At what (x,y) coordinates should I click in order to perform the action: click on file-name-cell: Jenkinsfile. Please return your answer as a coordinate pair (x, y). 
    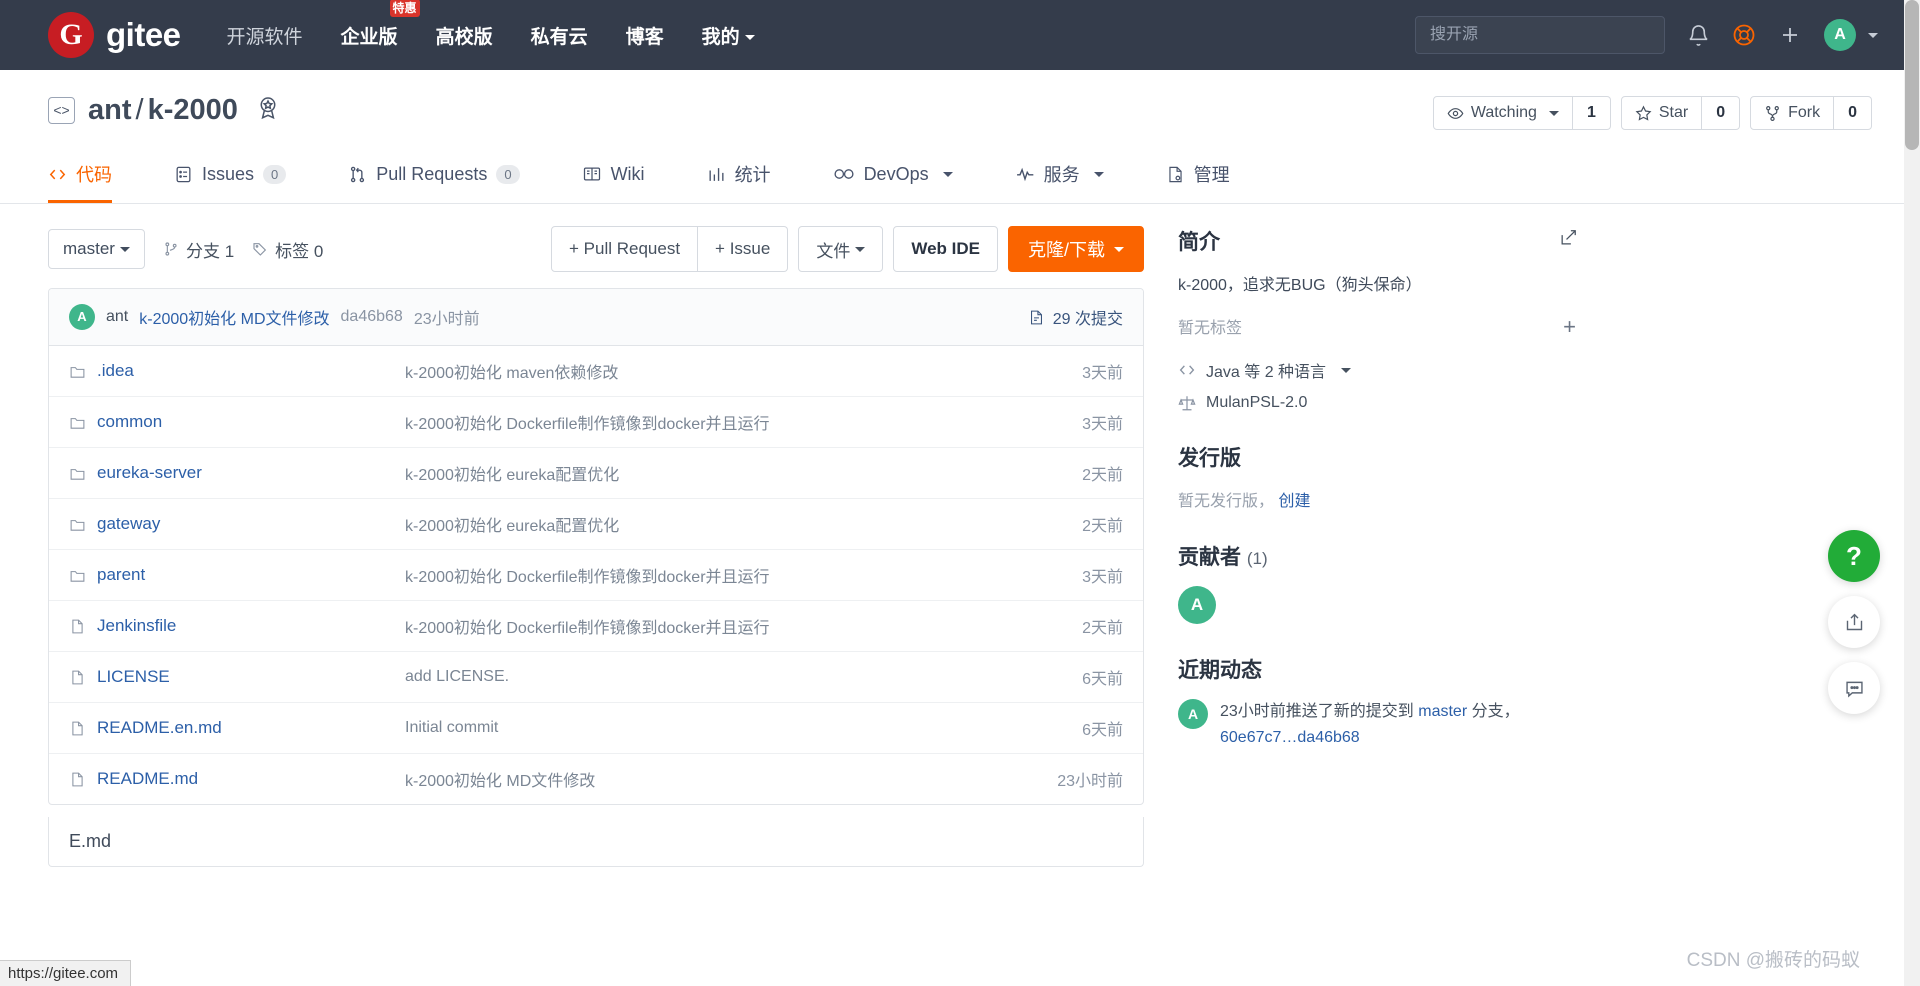
    Looking at the image, I should click on (237, 626).